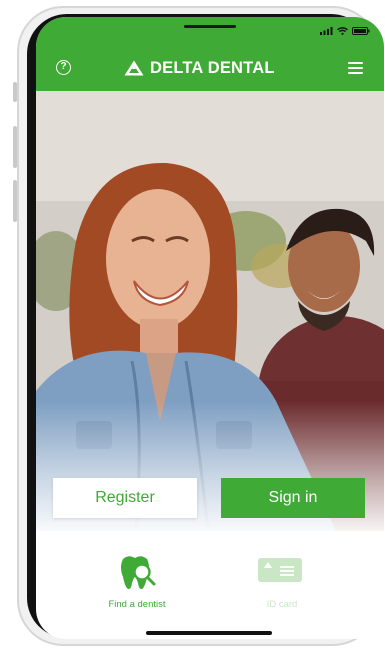 The height and width of the screenshot is (649, 385). I want to click on brand-logo: DELTA DENTAL, so click(199, 68).